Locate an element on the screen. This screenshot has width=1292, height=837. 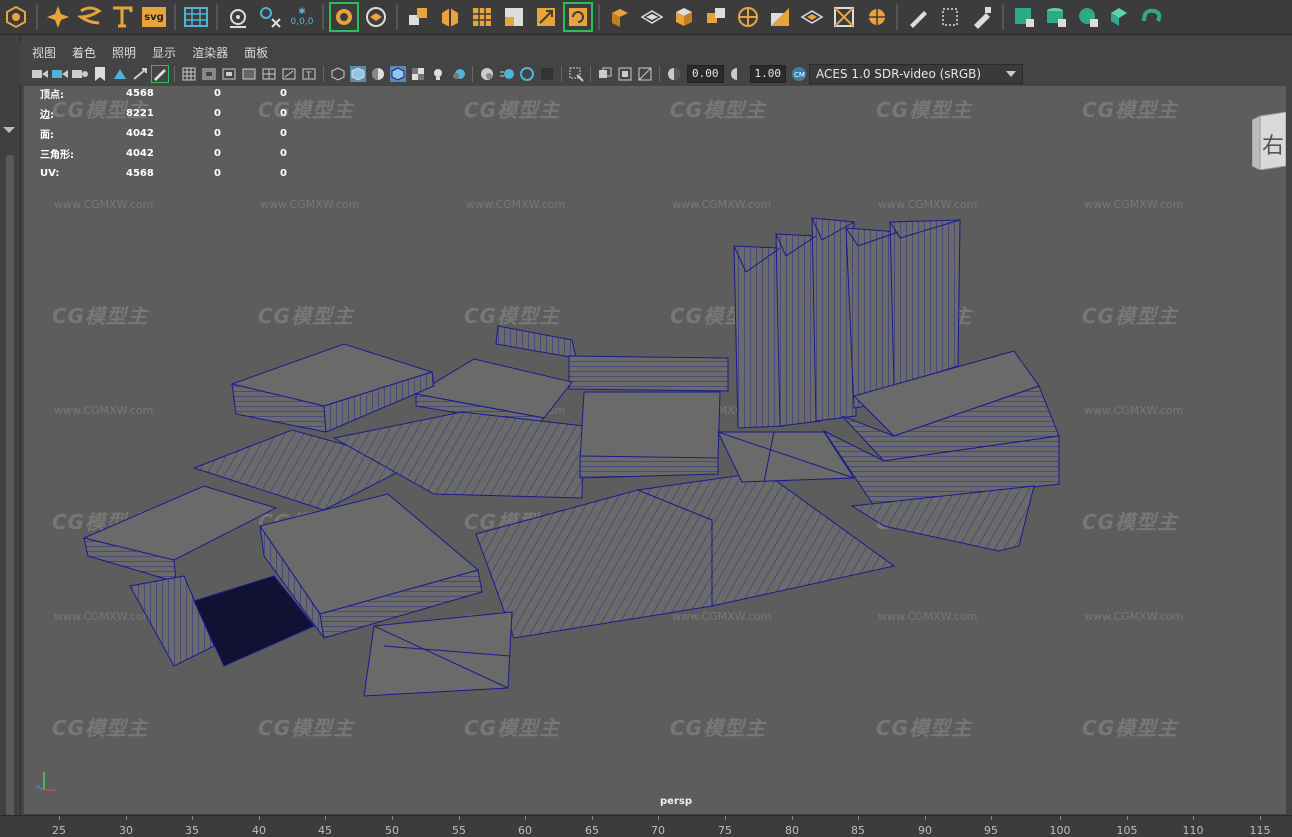
bridge-icon is located at coordinates (652, 17).